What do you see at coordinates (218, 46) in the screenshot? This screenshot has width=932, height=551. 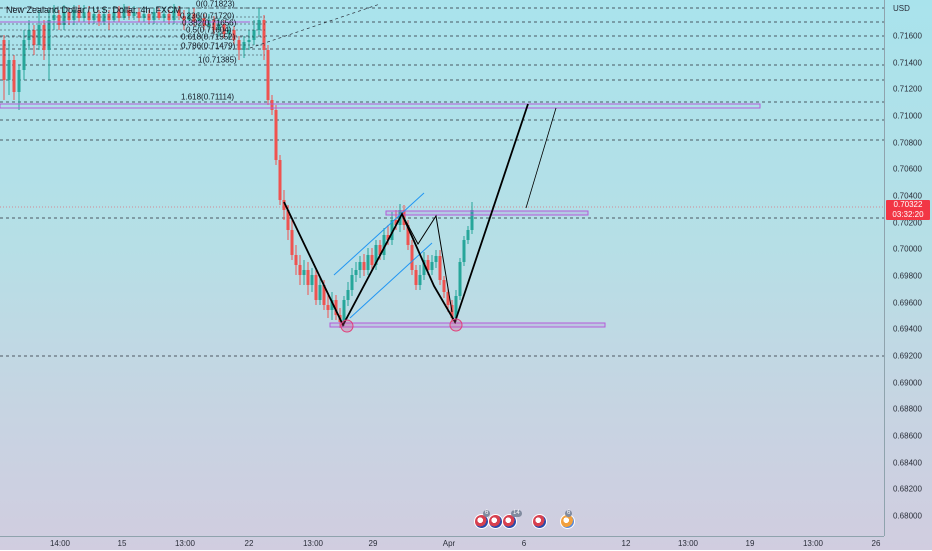 I see `fib-price: (0.71479)` at bounding box center [218, 46].